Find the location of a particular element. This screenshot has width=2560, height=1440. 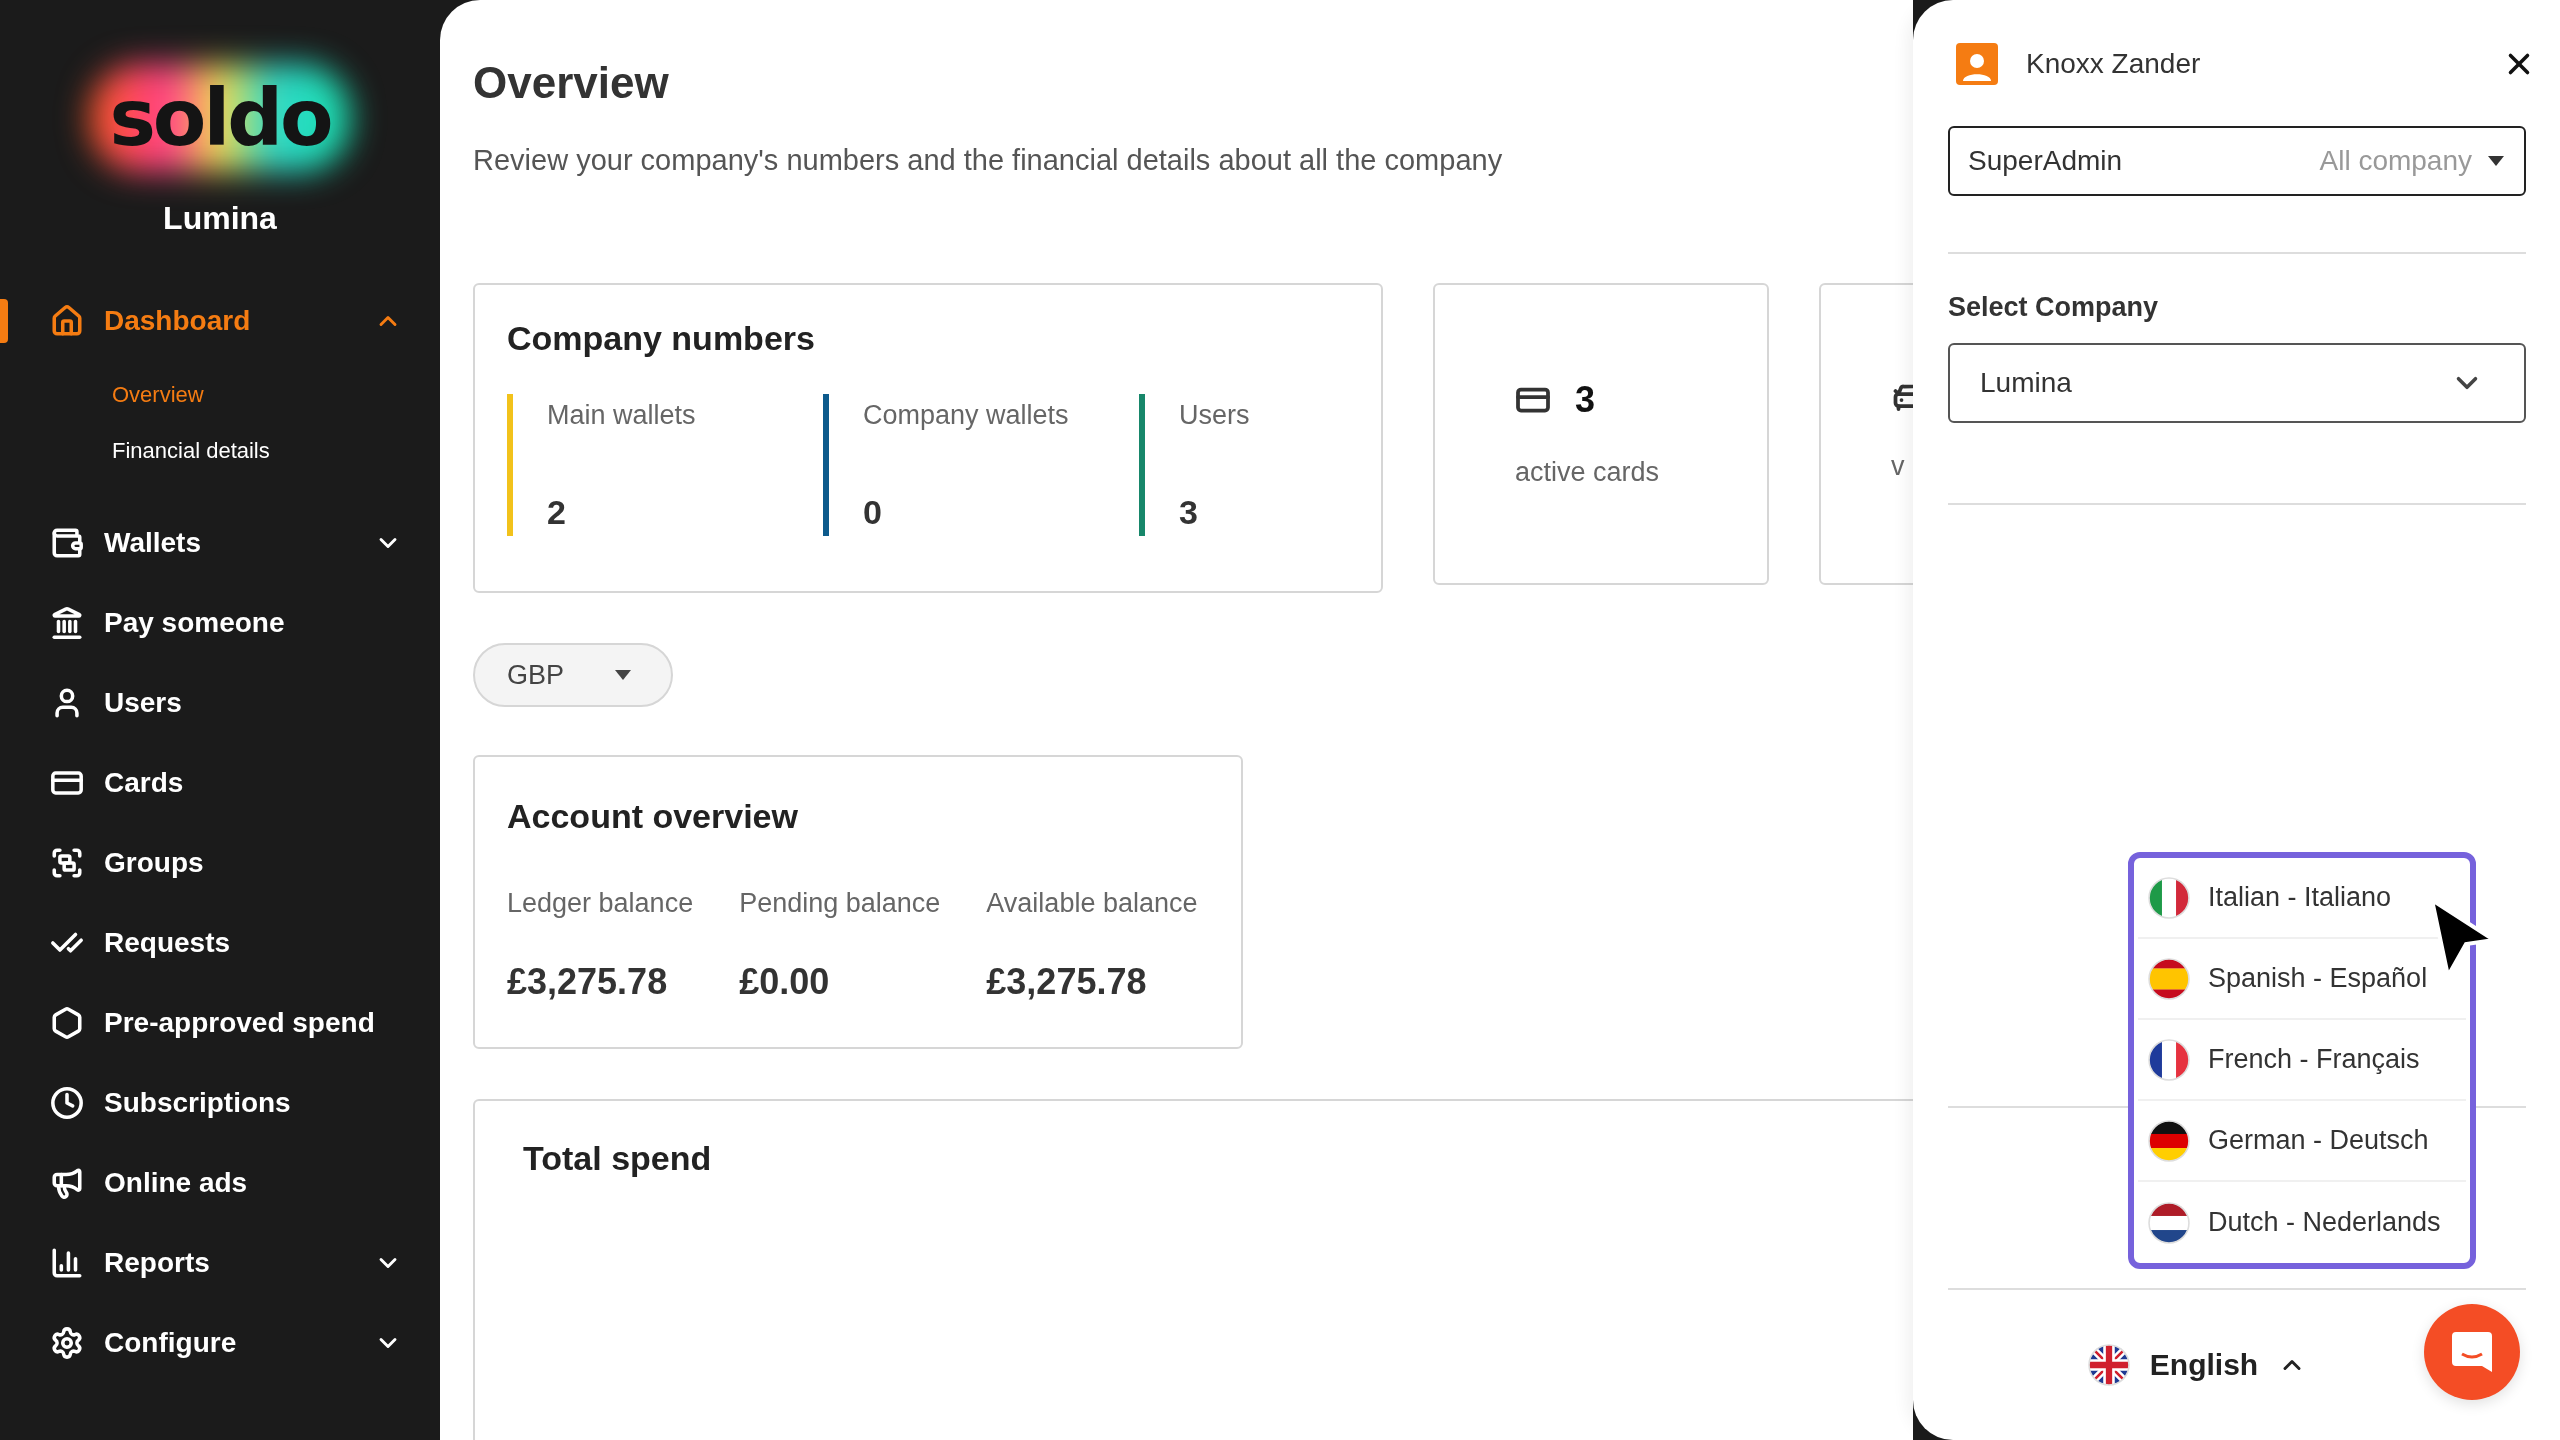

metric-value: 2 is located at coordinates (557, 512).